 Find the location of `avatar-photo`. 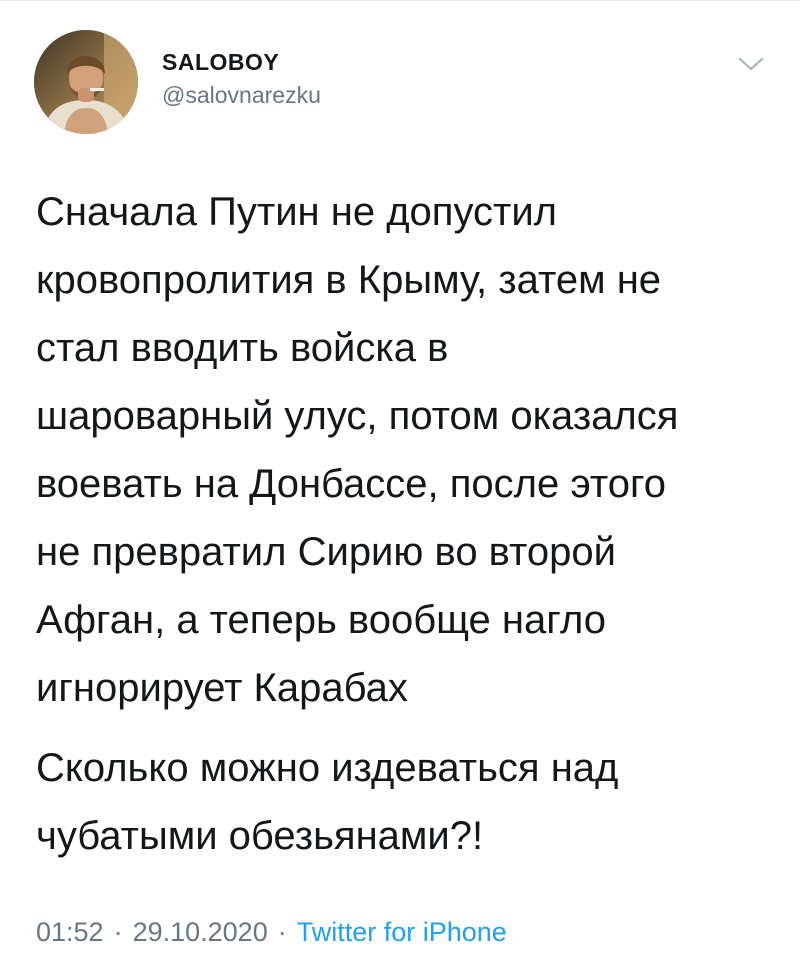

avatar-photo is located at coordinates (86, 82).